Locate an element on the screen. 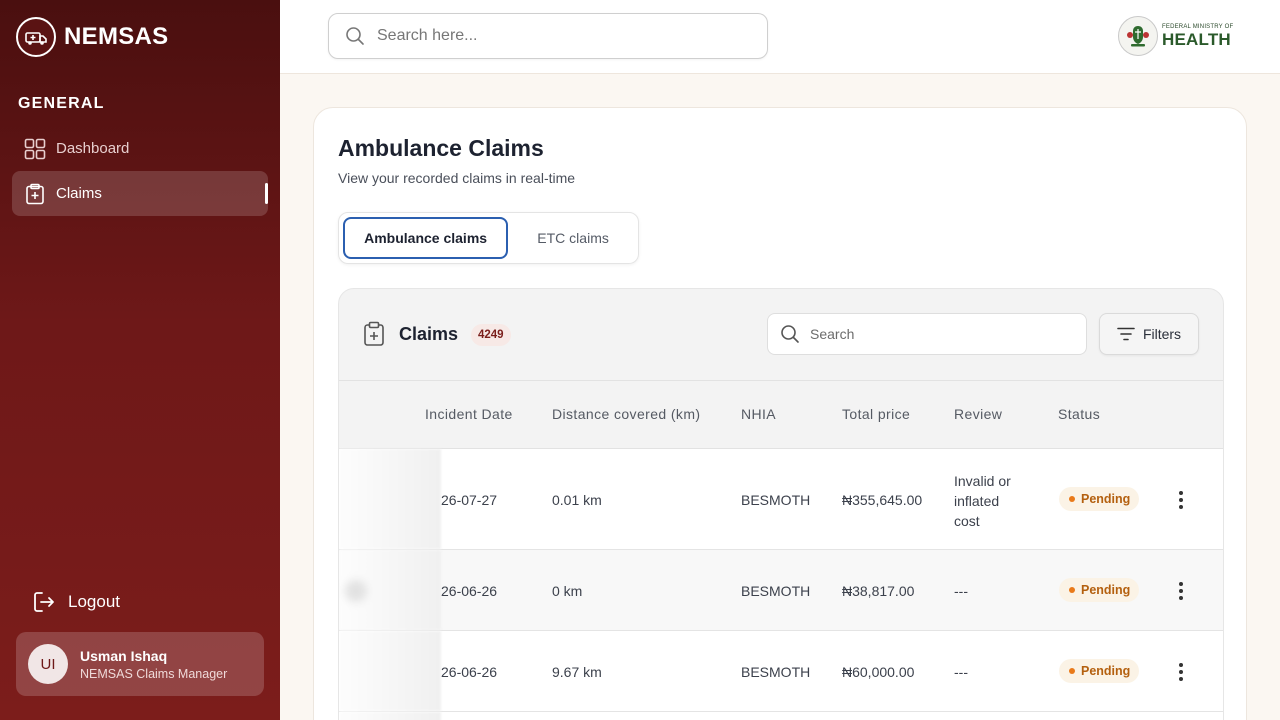 The image size is (1280, 720). coat-of-arms-icon is located at coordinates (1138, 36).